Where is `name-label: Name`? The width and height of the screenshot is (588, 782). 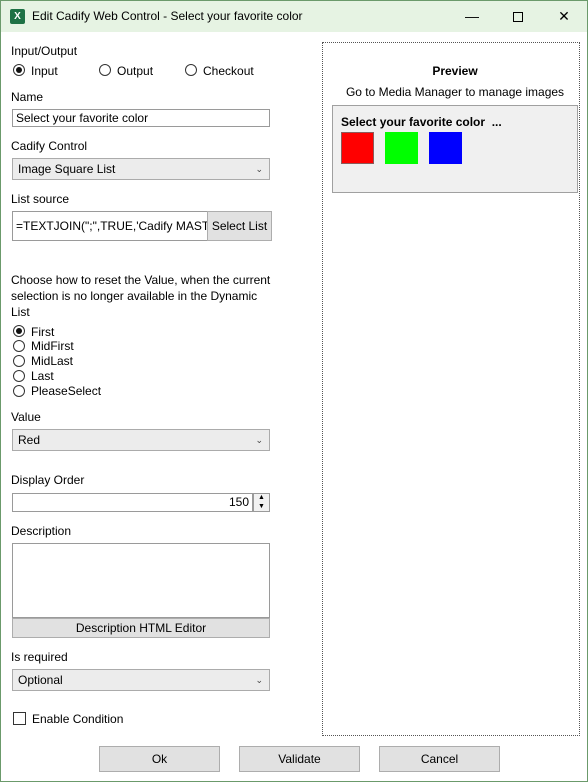
name-label: Name is located at coordinates (27, 97).